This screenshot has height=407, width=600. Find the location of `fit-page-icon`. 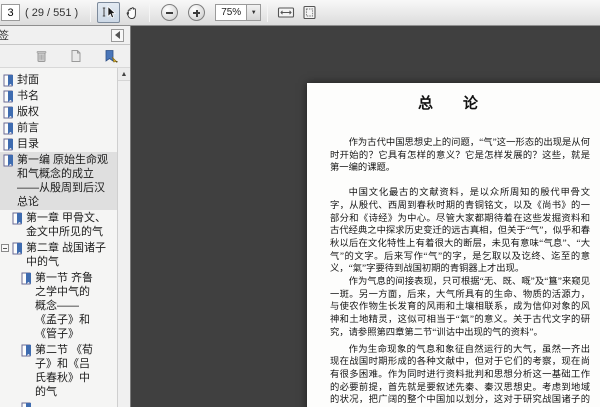

fit-page-icon is located at coordinates (309, 12).